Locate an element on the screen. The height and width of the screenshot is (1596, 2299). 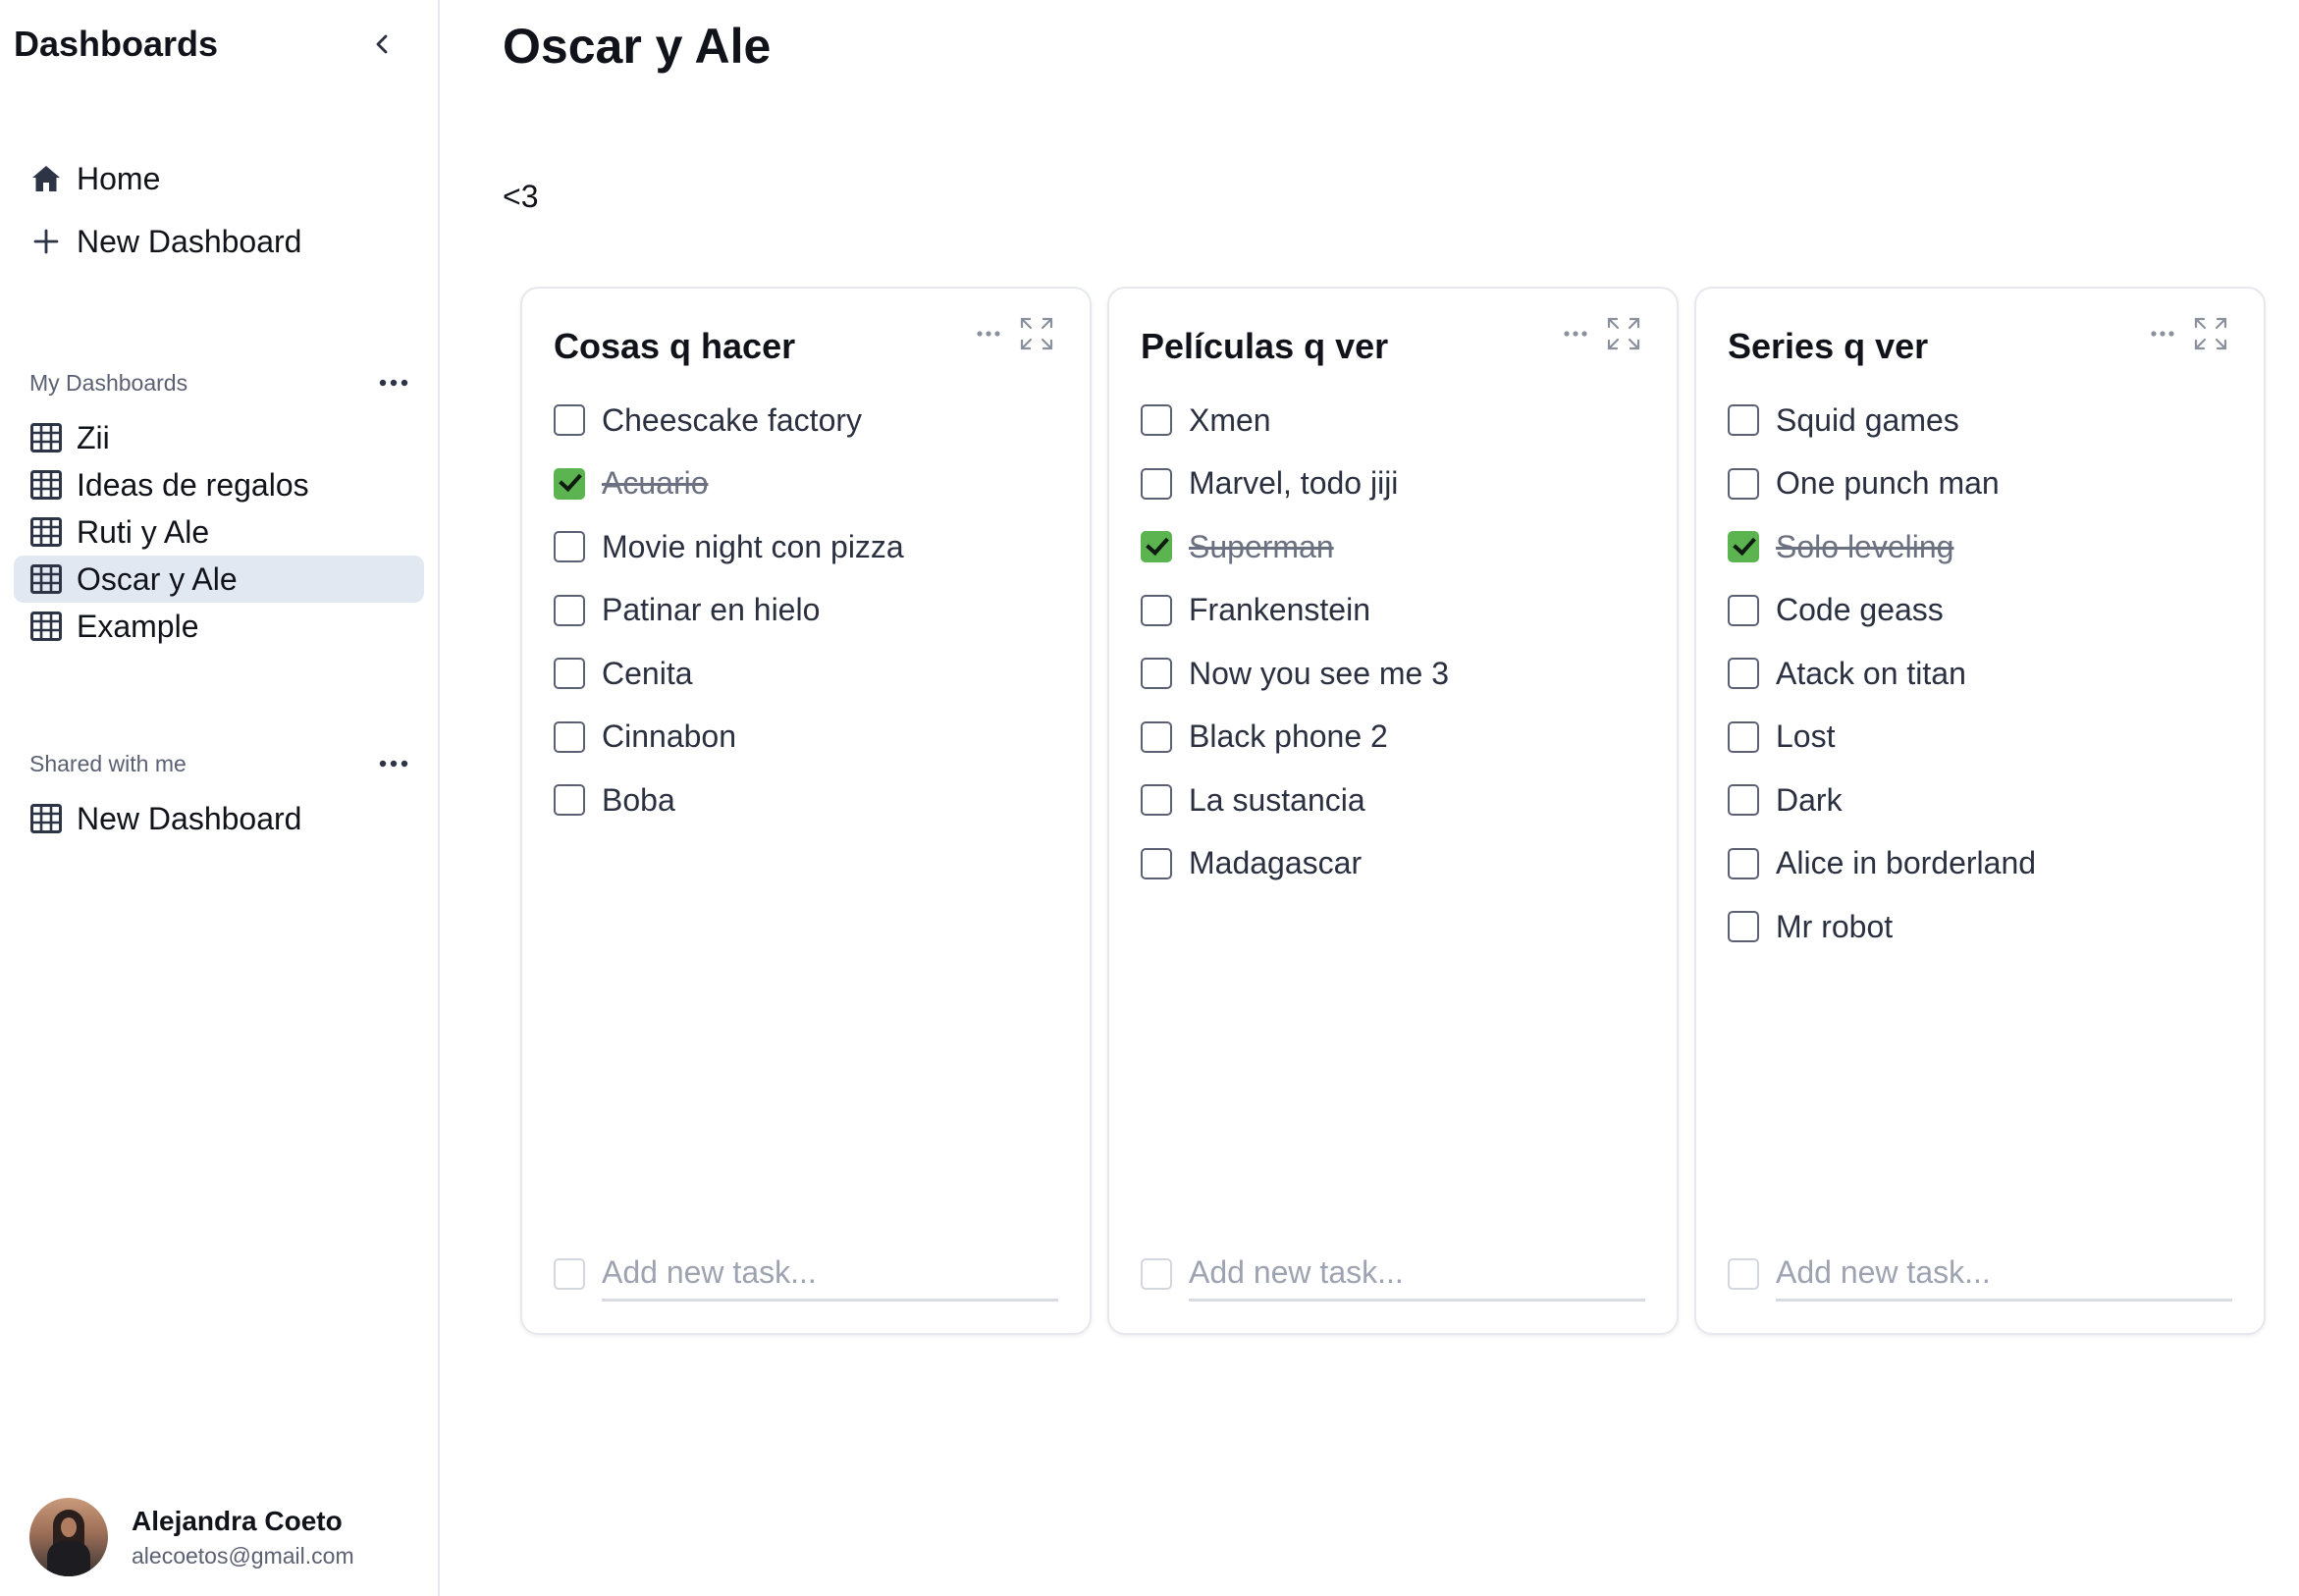
task-item: Superman is located at coordinates (1393, 547).